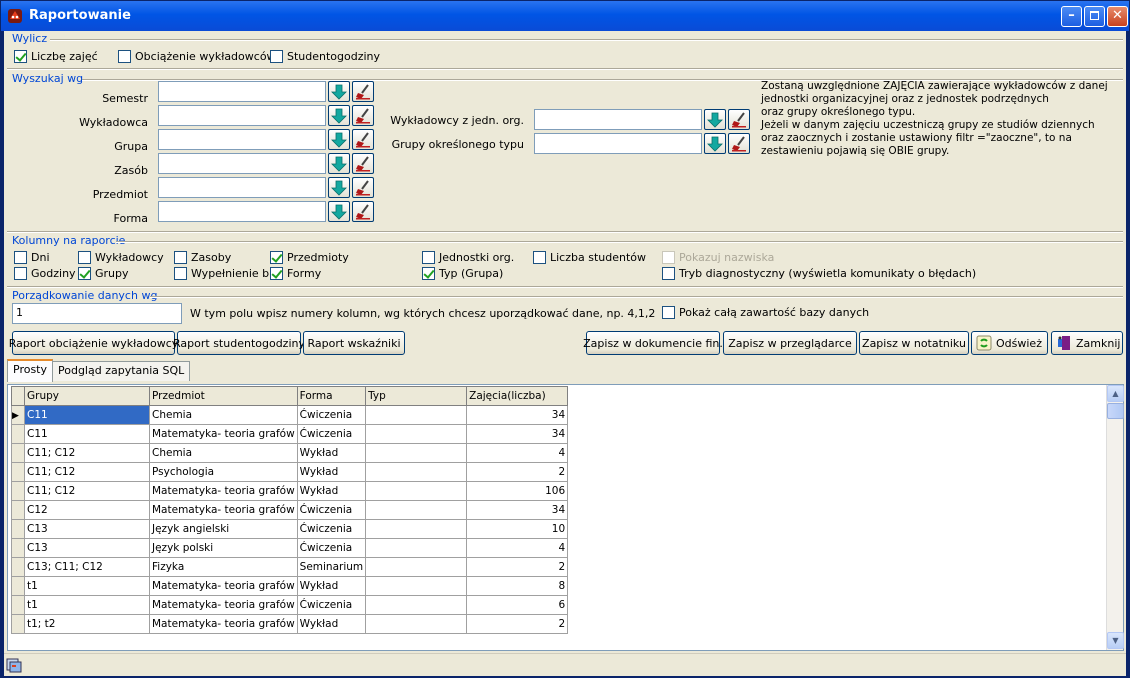  I want to click on table-cell: t1; t2, so click(87, 624).